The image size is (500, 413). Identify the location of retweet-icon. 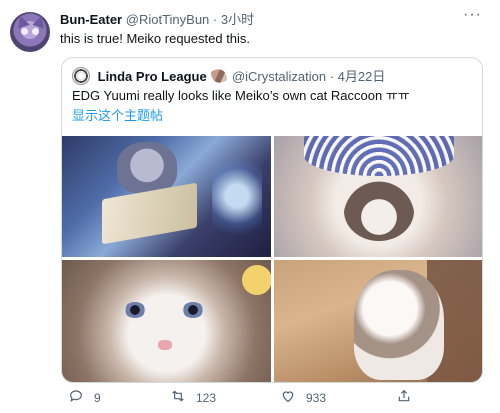
(178, 397).